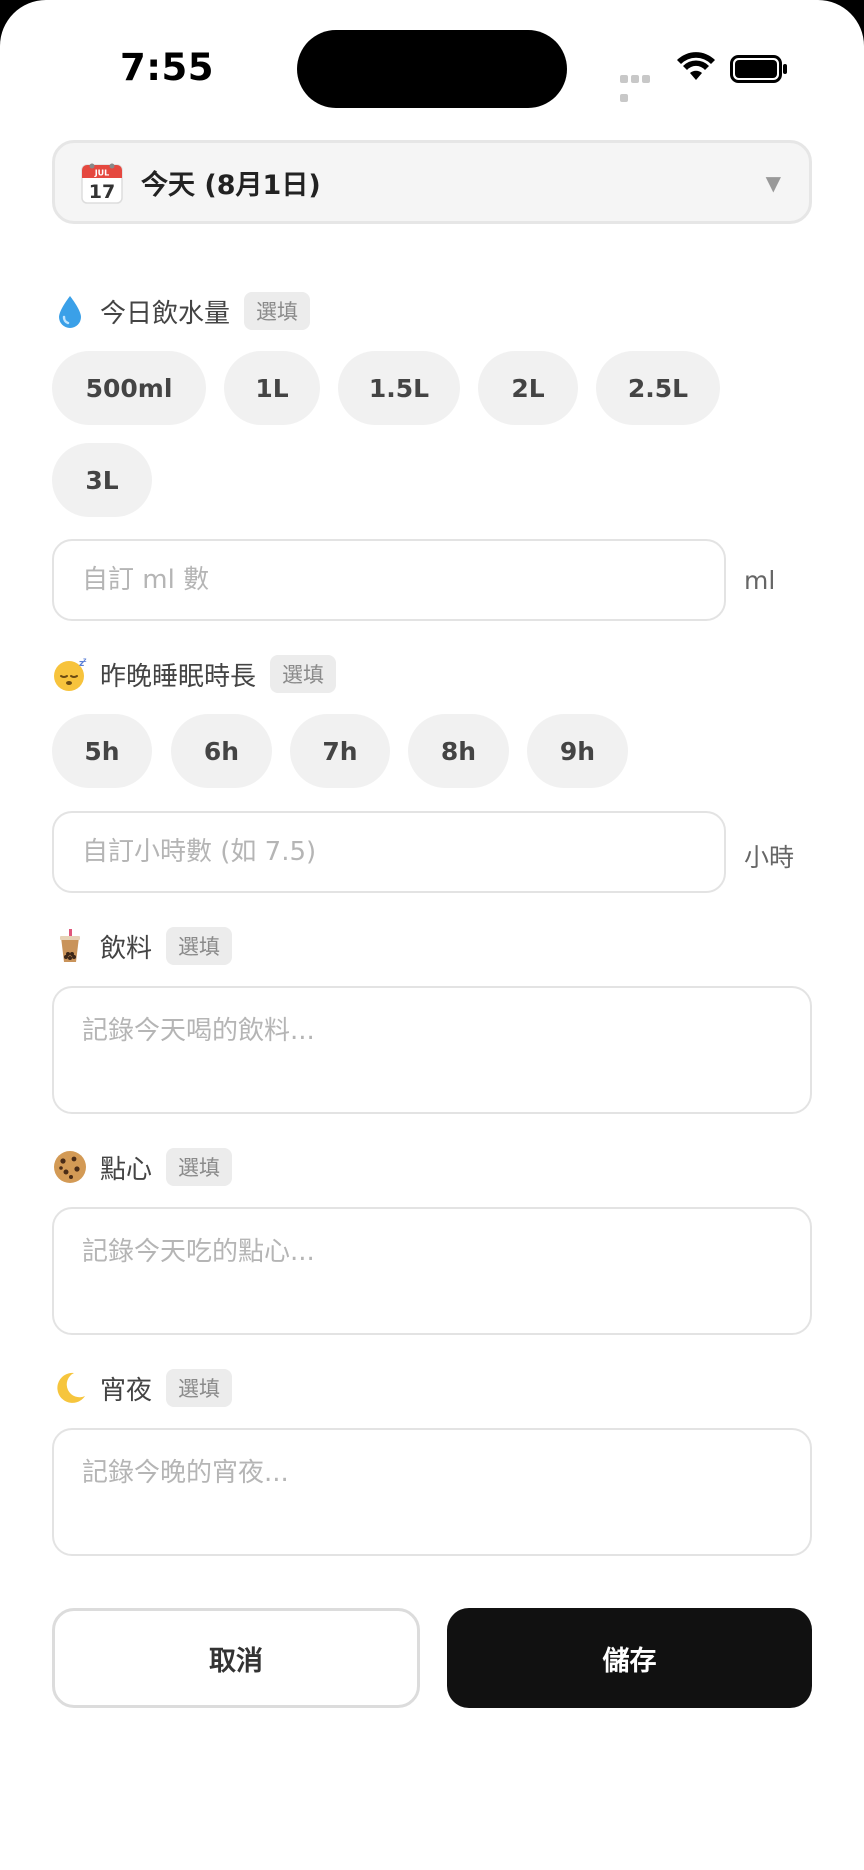  What do you see at coordinates (85, 660) in the screenshot?
I see `svg-text: z` at bounding box center [85, 660].